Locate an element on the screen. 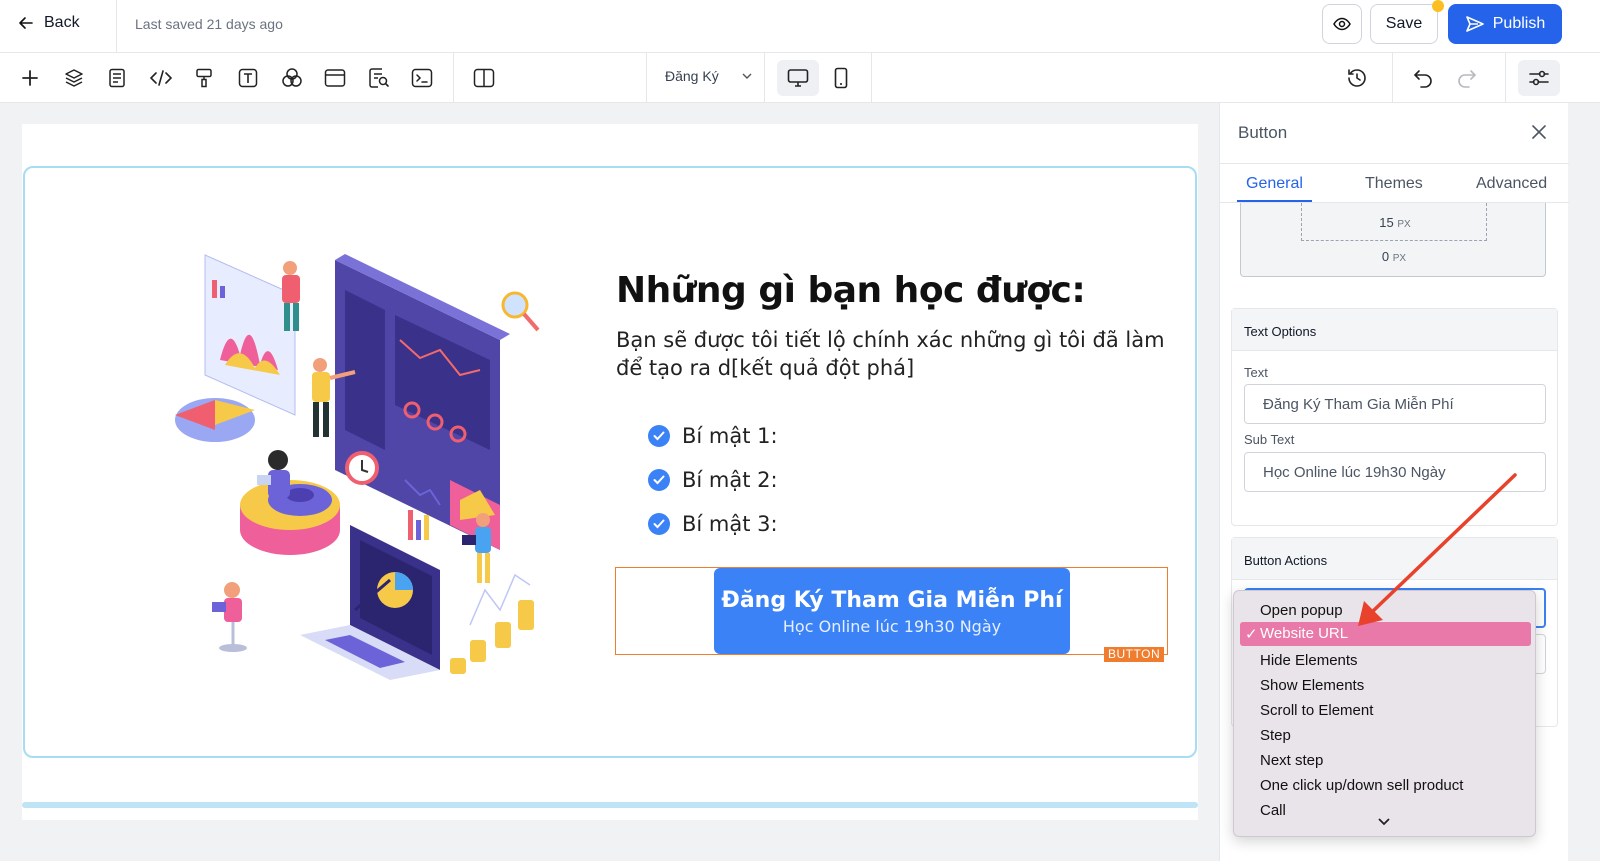 The width and height of the screenshot is (1600, 861). pages-tool is located at coordinates (117, 78).